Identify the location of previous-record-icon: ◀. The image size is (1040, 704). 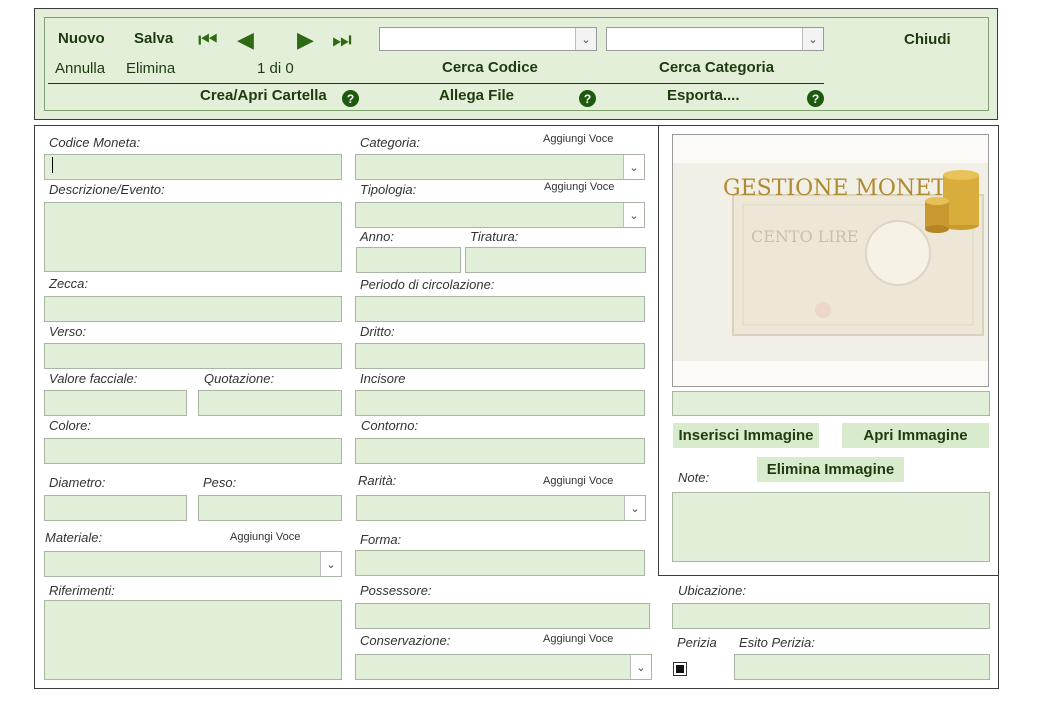
(245, 40).